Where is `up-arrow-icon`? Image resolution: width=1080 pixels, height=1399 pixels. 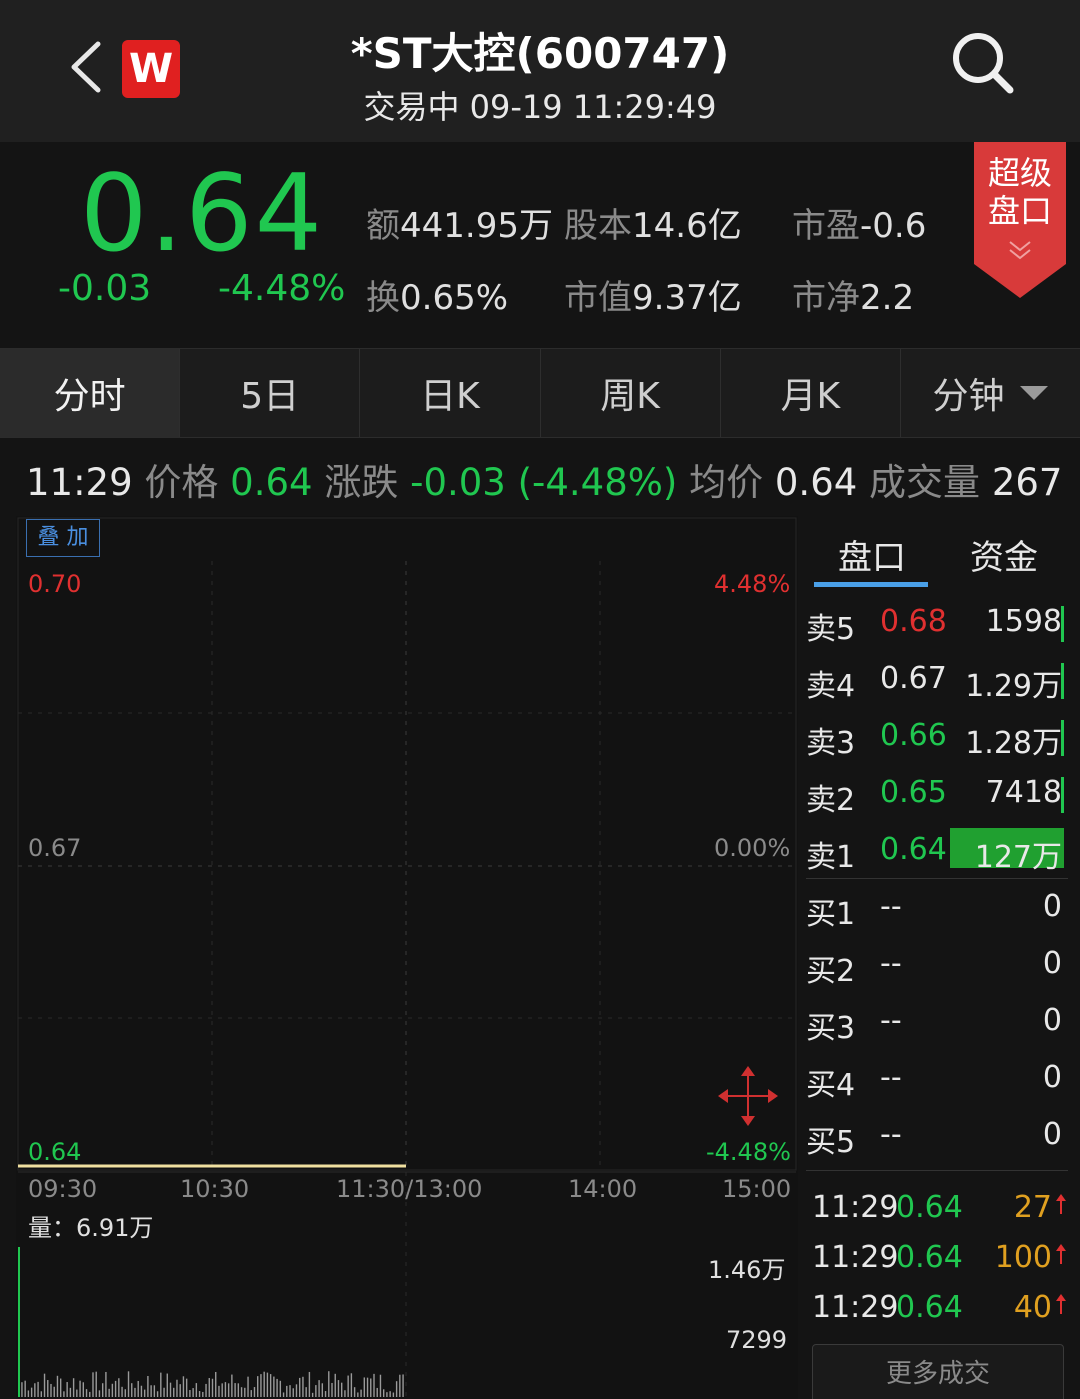
up-arrow-icon is located at coordinates (1061, 1204).